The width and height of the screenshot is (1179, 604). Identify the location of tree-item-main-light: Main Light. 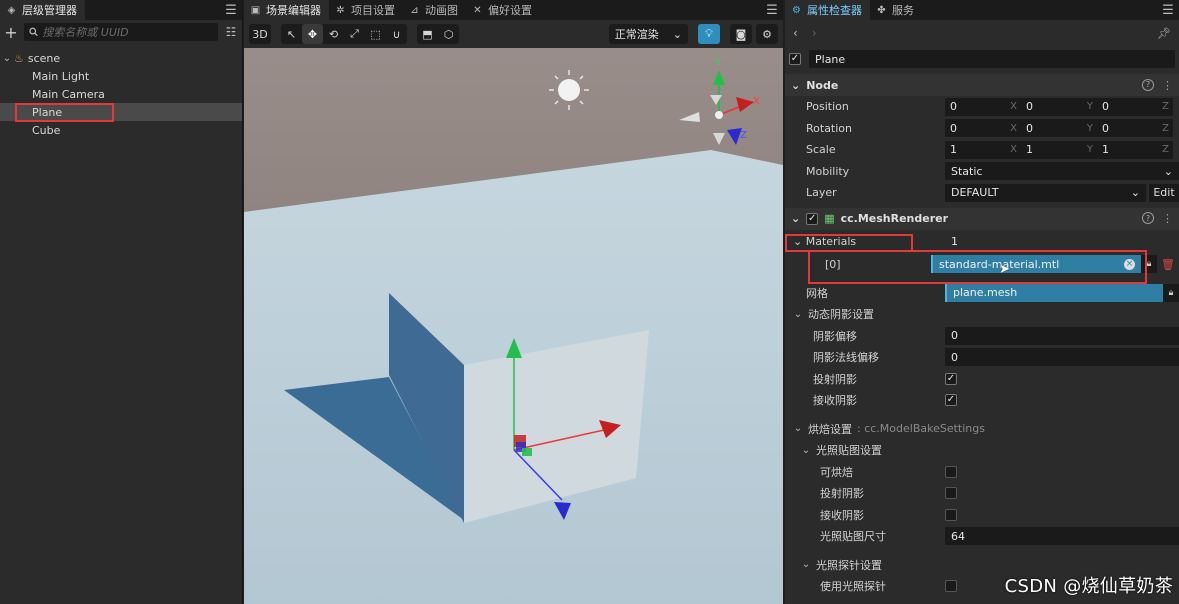
(121, 76).